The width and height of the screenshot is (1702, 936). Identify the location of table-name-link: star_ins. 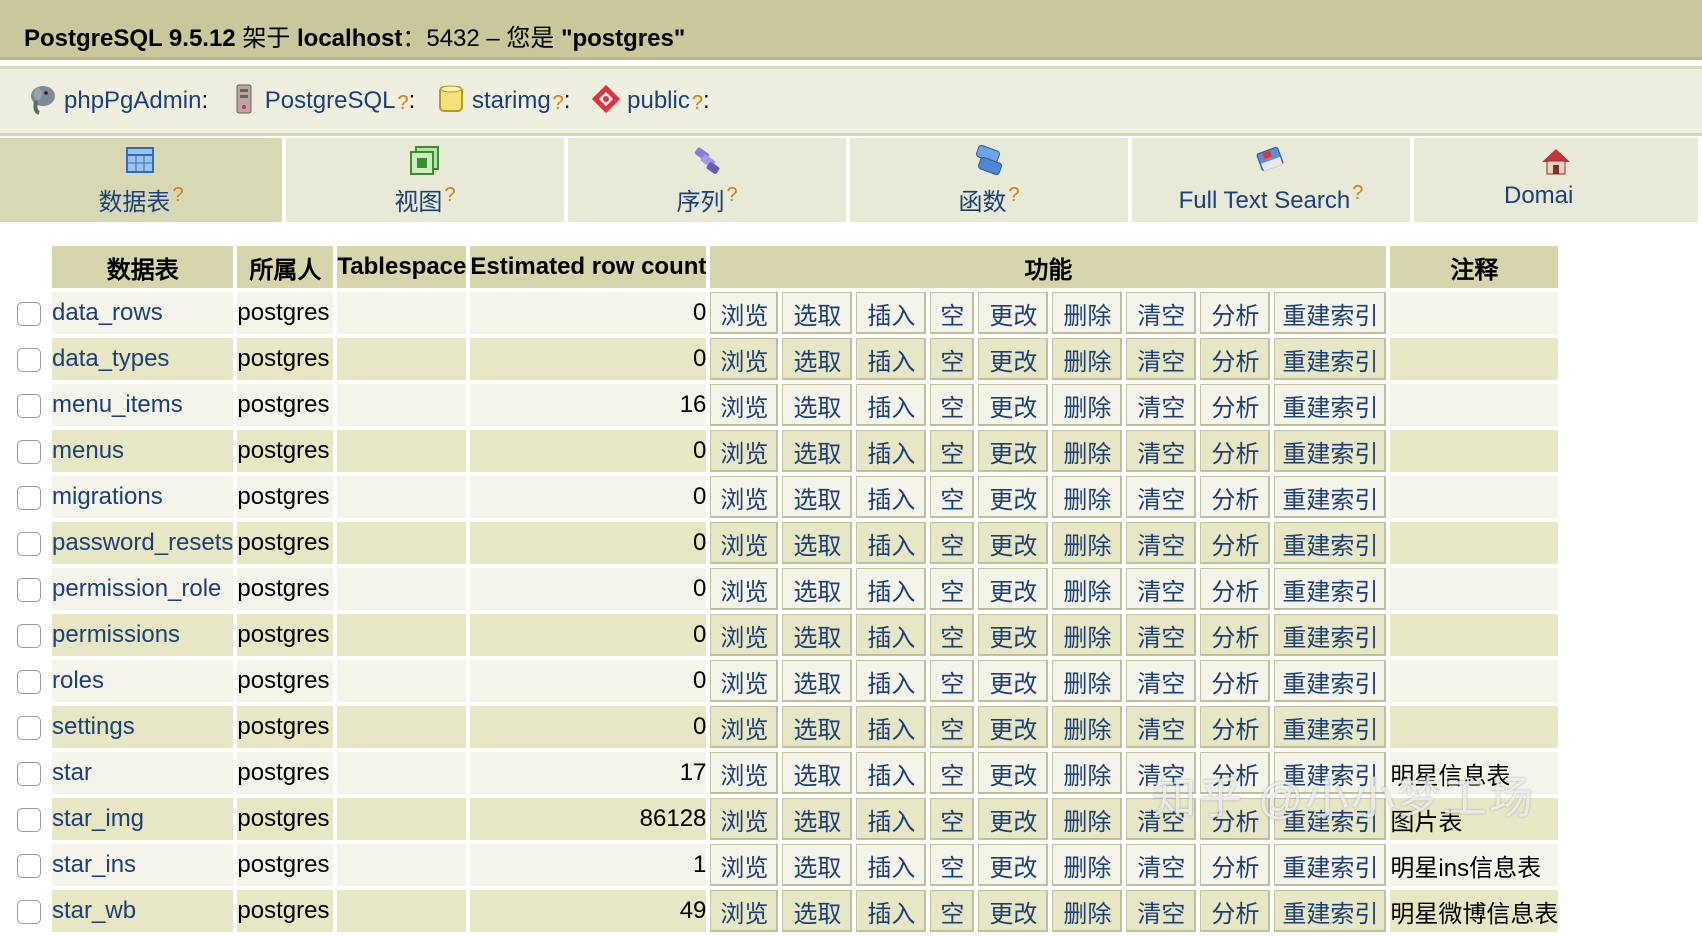
(143, 865).